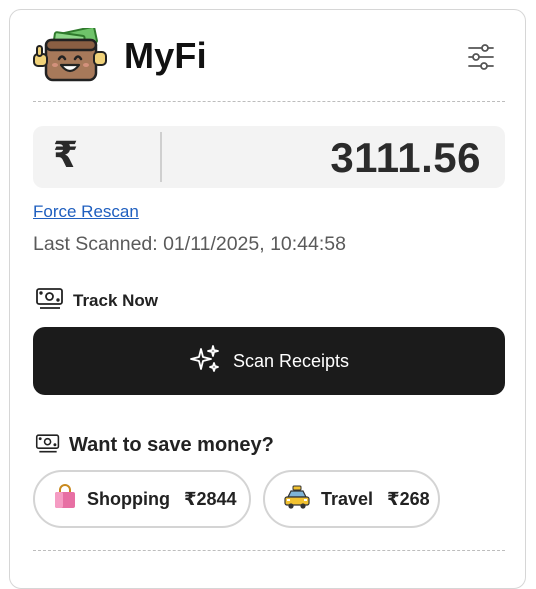 Image resolution: width=536 pixels, height=589 pixels. What do you see at coordinates (189, 244) in the screenshot?
I see `last-scanned-text: Last Scanned: 01/11/2025, 10:44:58` at bounding box center [189, 244].